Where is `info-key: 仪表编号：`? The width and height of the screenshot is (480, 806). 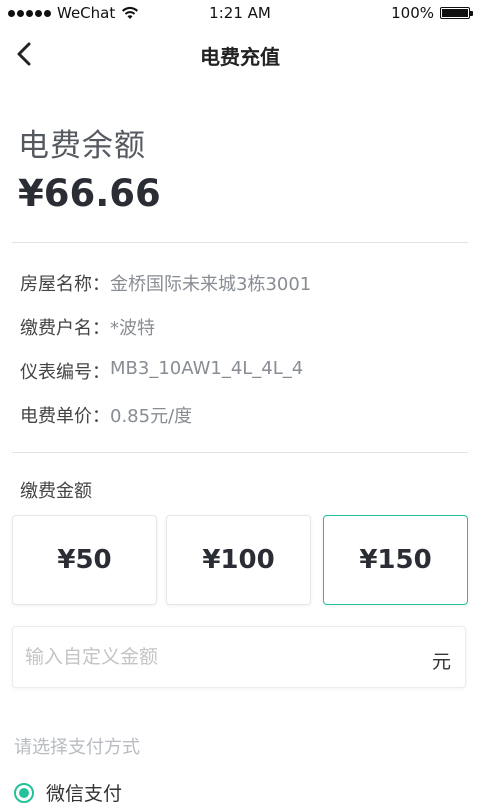
info-key: 仪表编号： is located at coordinates (65, 372).